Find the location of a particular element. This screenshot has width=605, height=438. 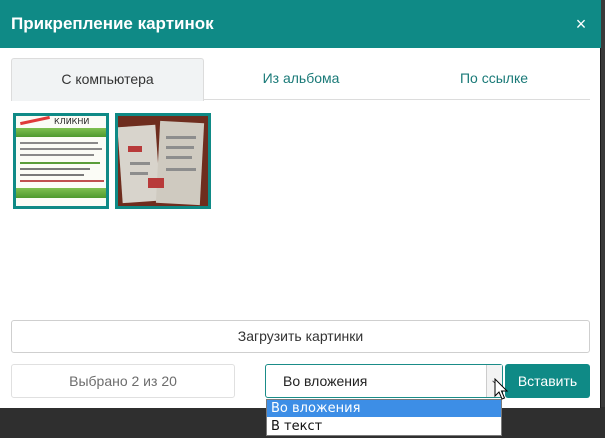

insert-mode-value: Во вложения is located at coordinates (325, 381).